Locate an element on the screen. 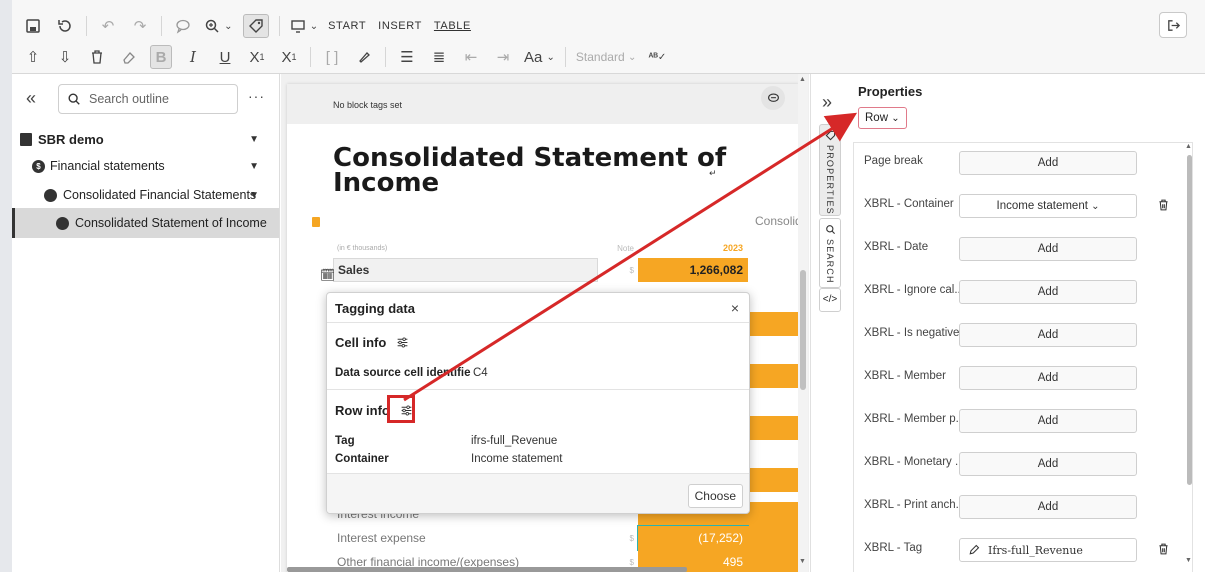 The height and width of the screenshot is (572, 1205). tab-code: </> is located at coordinates (830, 300).